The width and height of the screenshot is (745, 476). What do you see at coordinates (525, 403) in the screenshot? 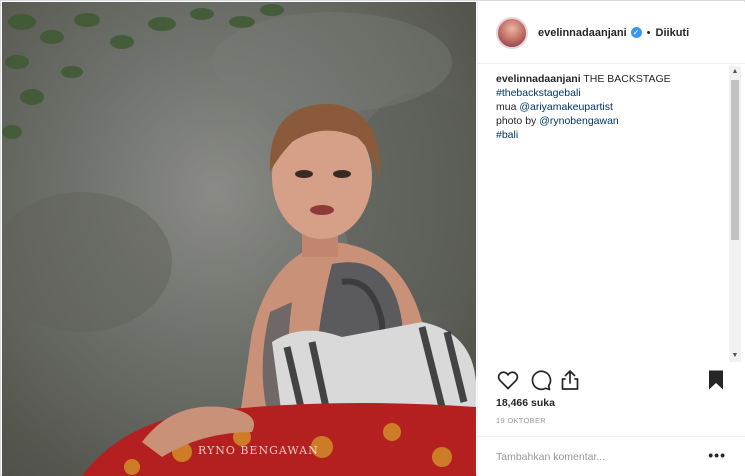
I see `likes-count: 18,466 suka` at bounding box center [525, 403].